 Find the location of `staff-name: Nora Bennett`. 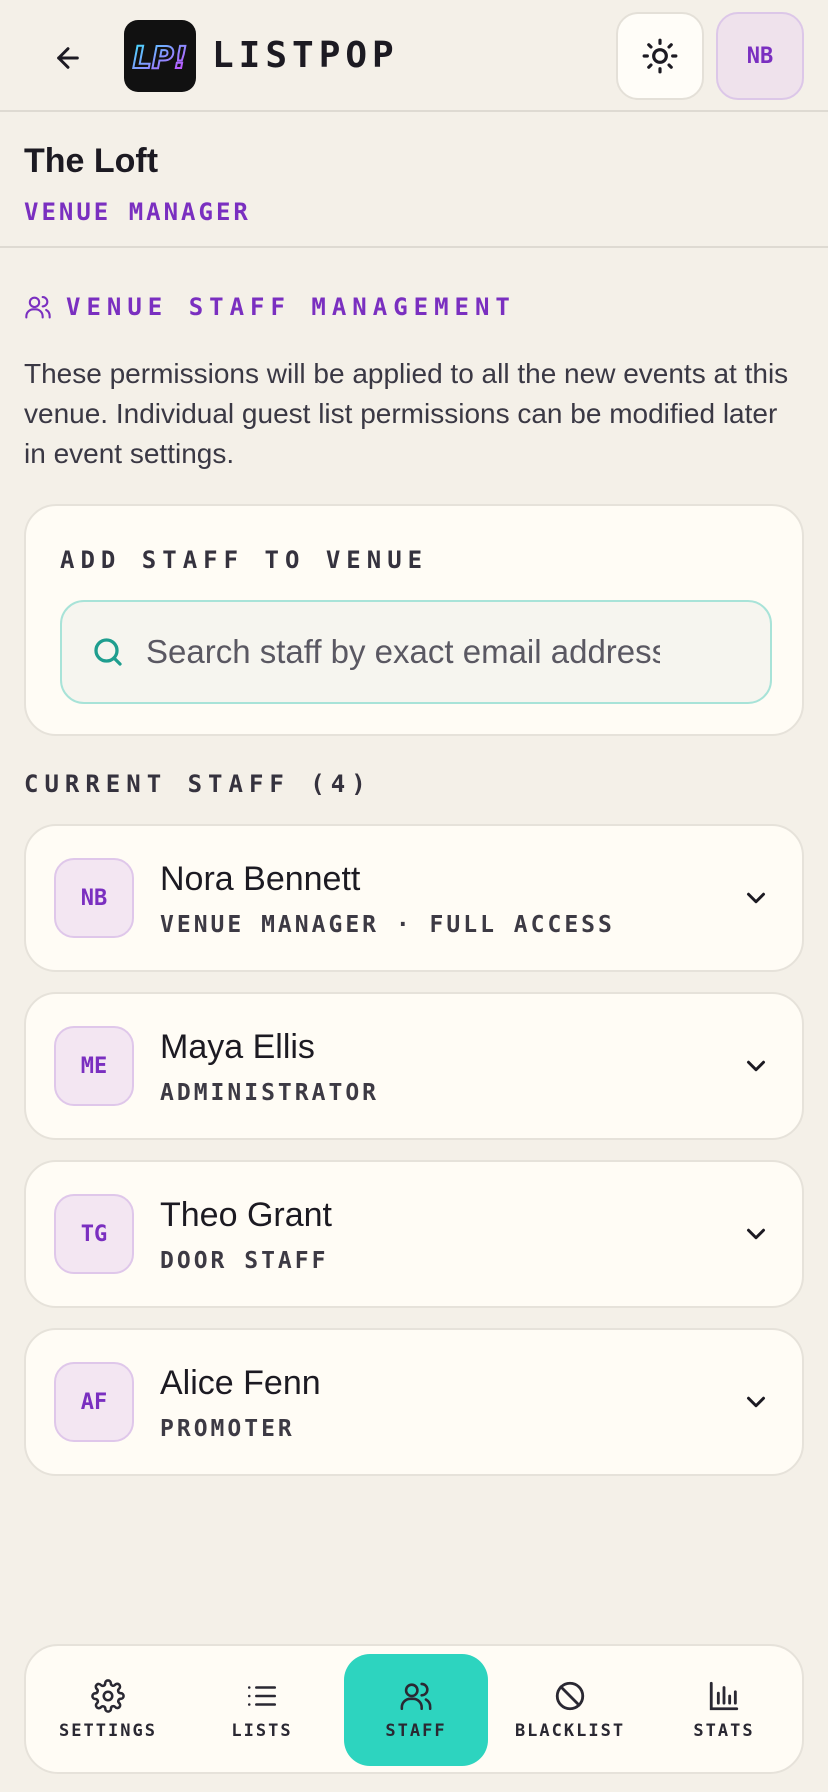

staff-name: Nora Bennett is located at coordinates (260, 879).